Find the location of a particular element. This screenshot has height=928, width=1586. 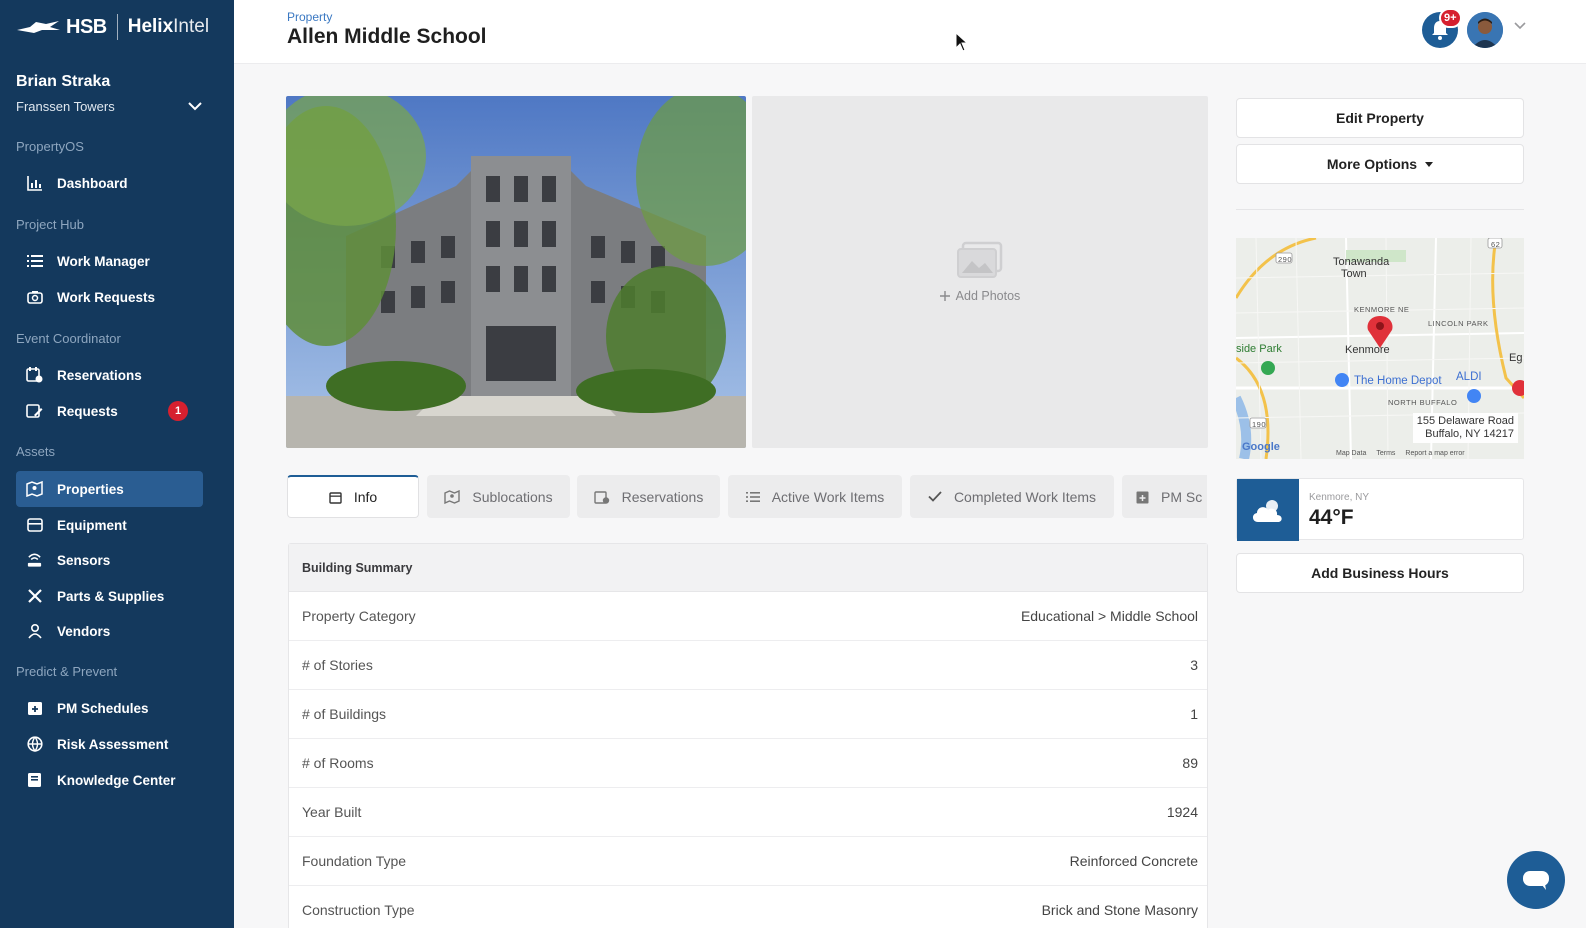

tab-sublocations: Sublocations is located at coordinates (498, 496).